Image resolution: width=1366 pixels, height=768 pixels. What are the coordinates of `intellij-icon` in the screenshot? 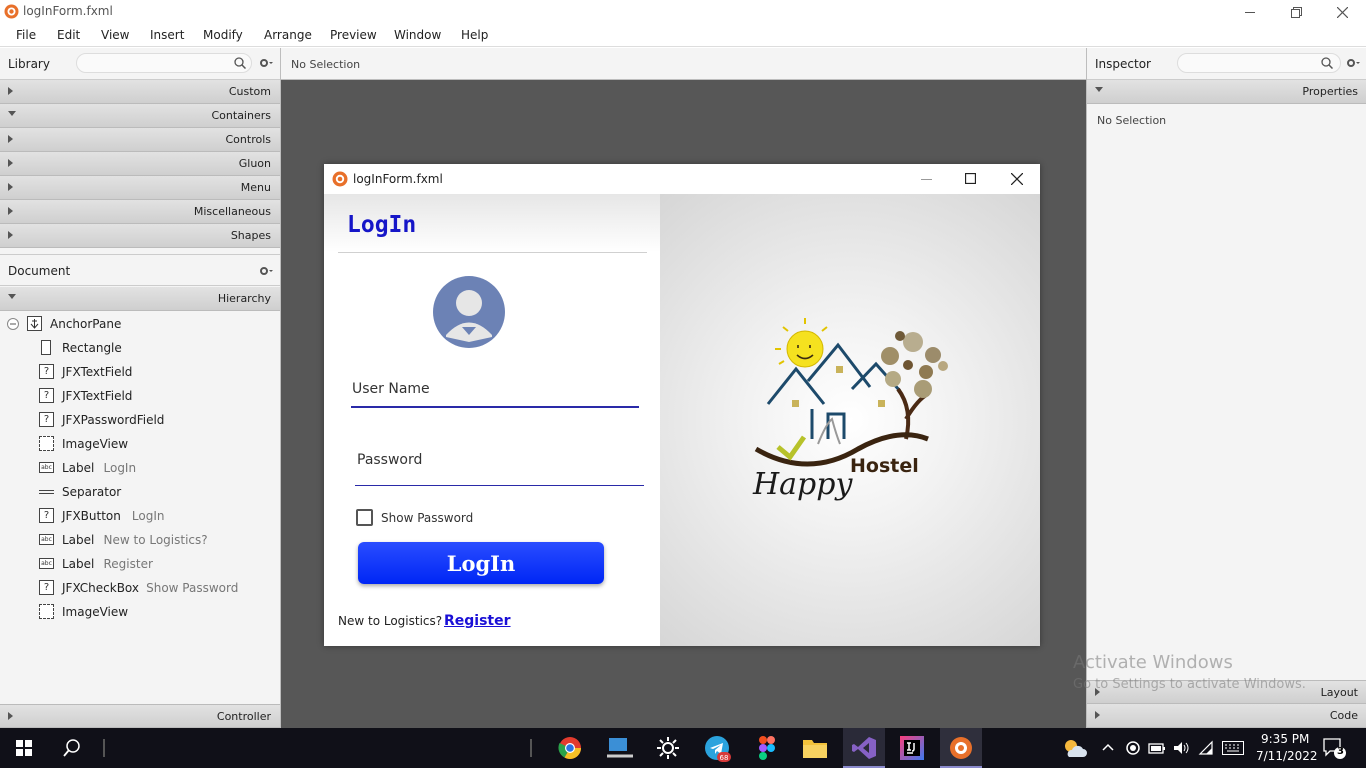 It's located at (912, 748).